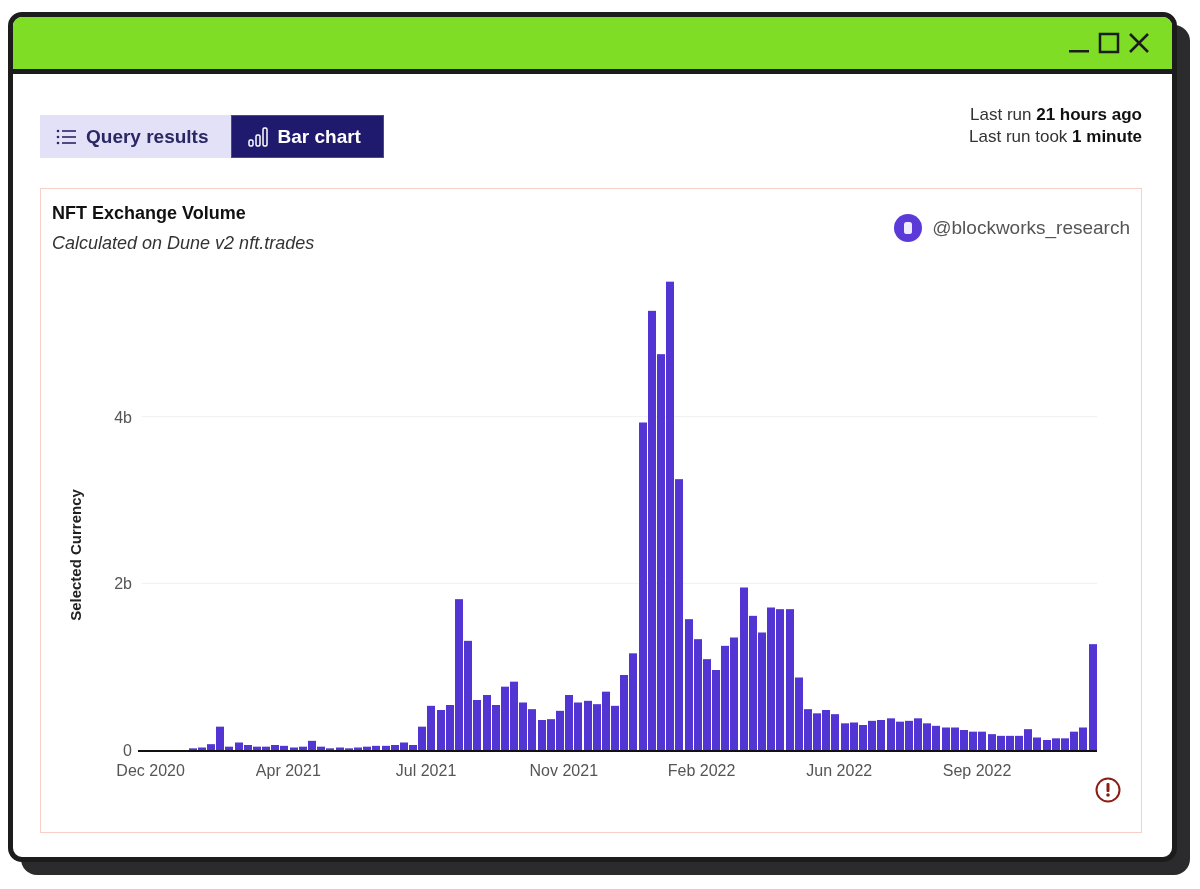  What do you see at coordinates (701, 770) in the screenshot?
I see `tick-label: Feb 2022` at bounding box center [701, 770].